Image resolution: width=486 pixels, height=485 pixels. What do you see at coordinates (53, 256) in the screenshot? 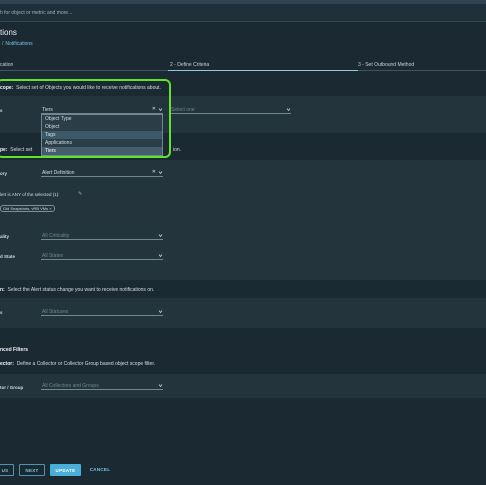
I see `state-value: All States` at bounding box center [53, 256].